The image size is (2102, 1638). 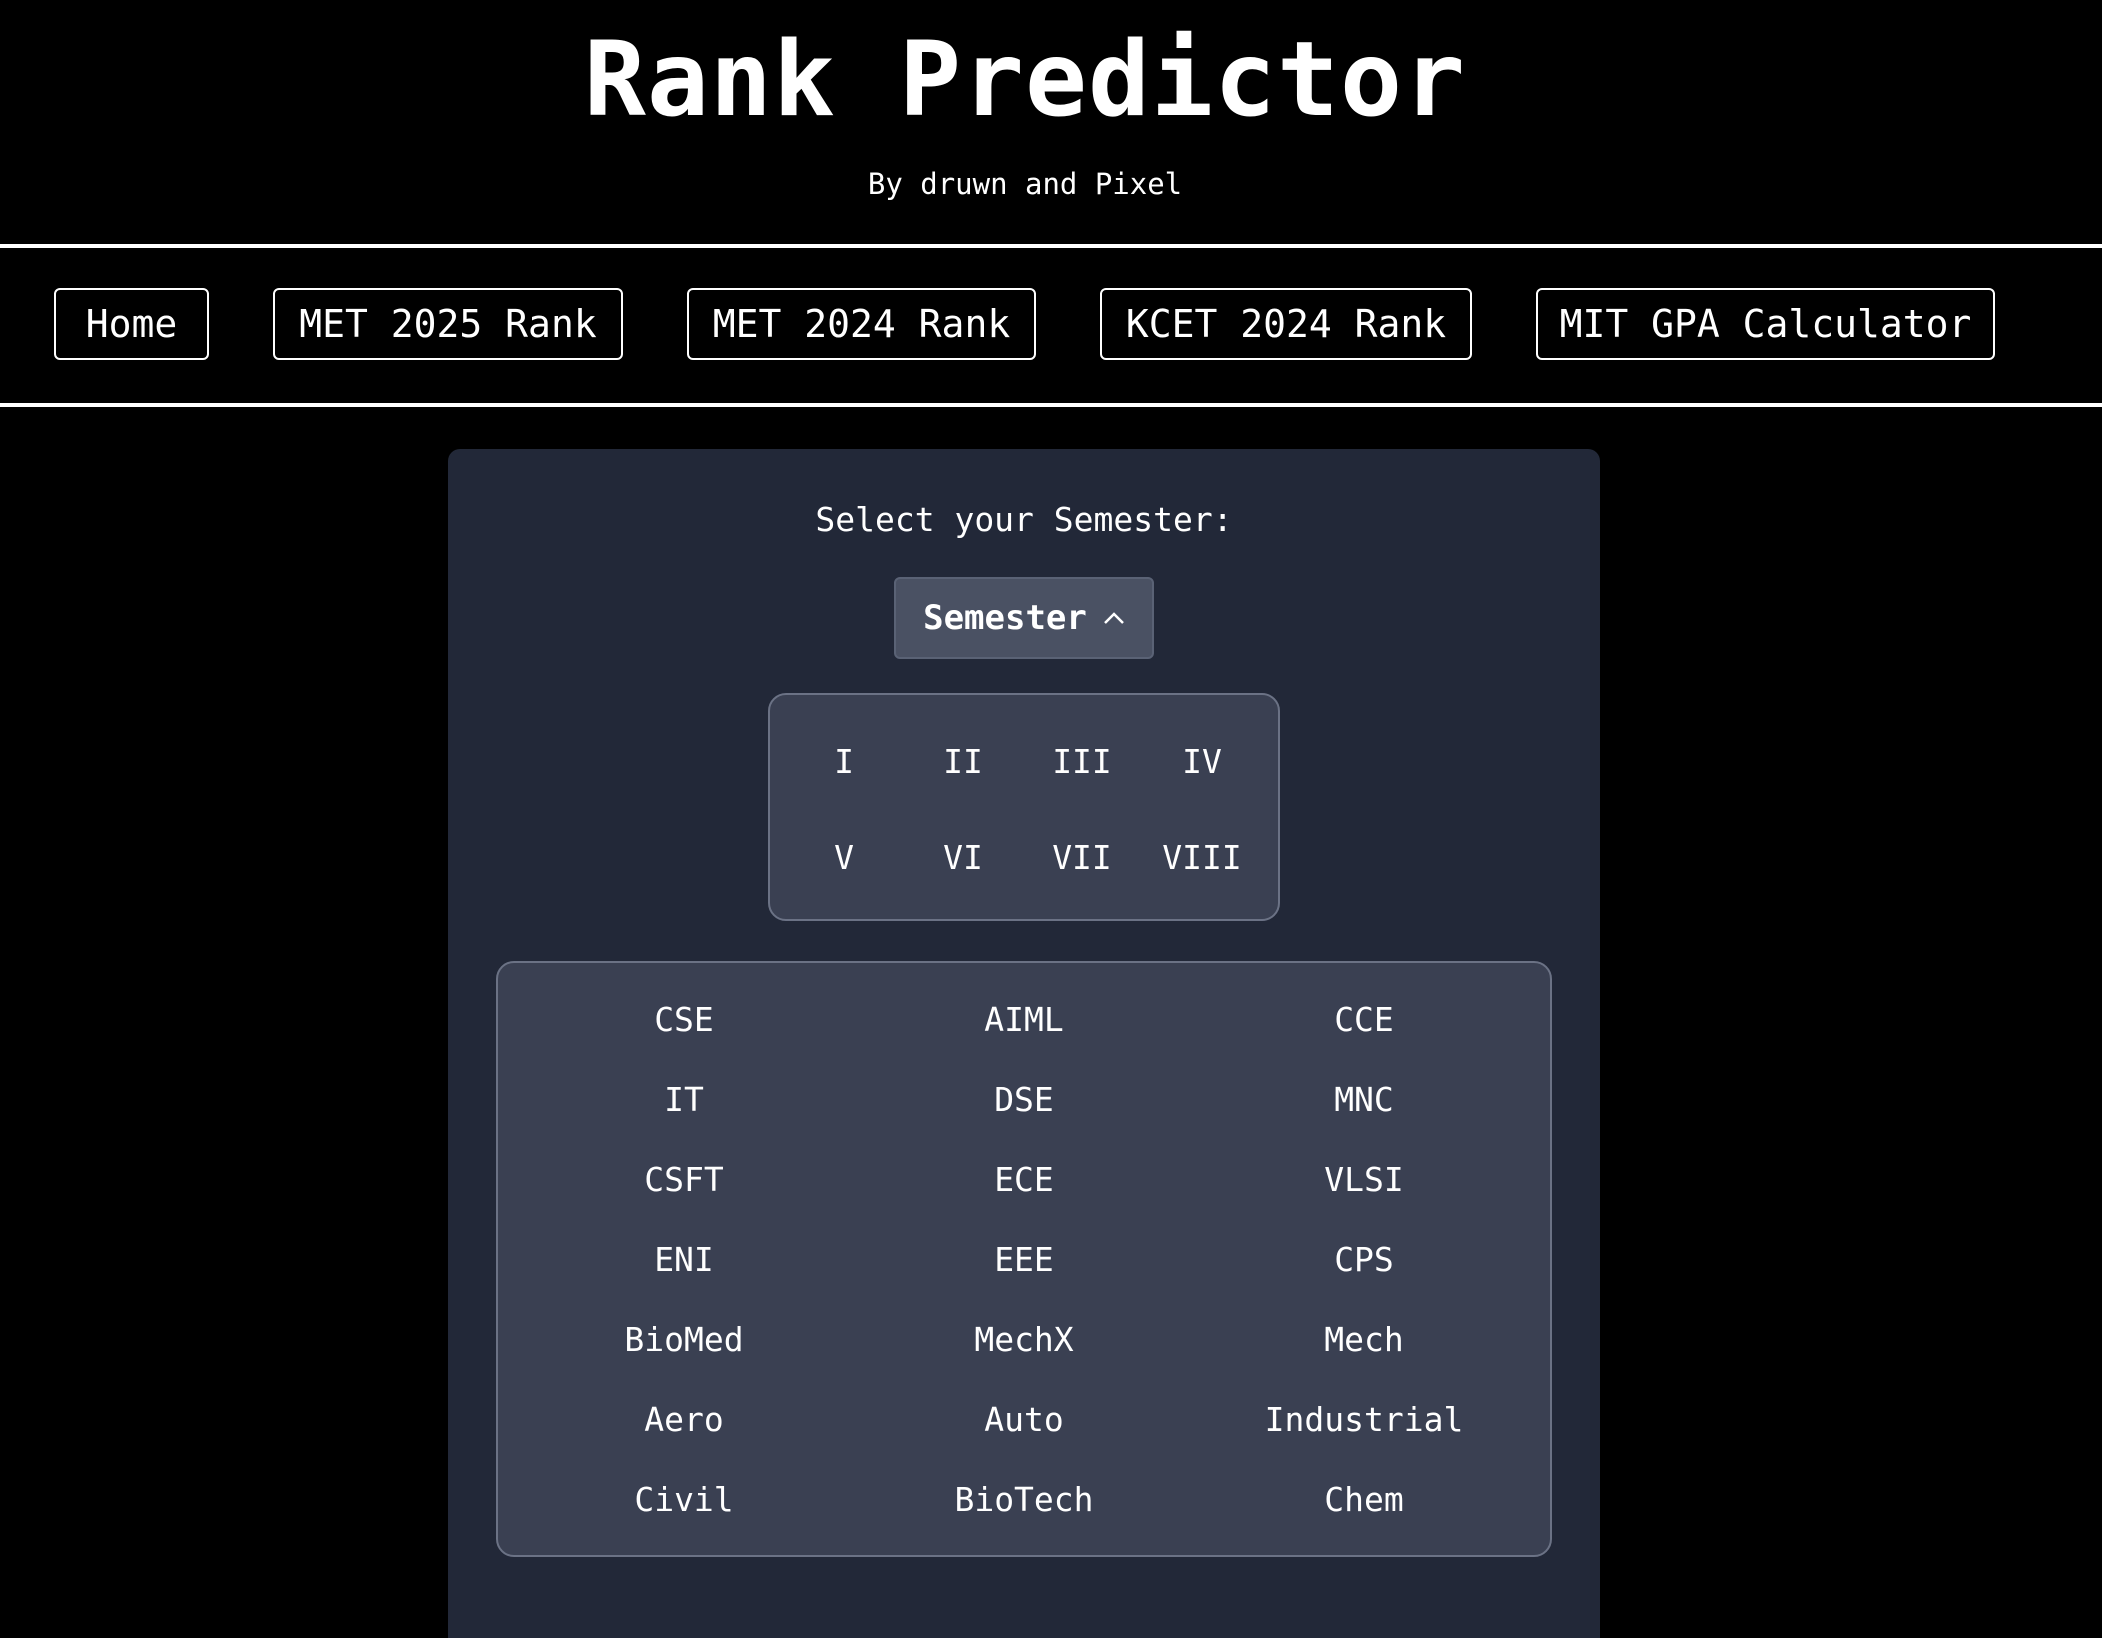 I want to click on branch-option-it: IT, so click(x=684, y=1099).